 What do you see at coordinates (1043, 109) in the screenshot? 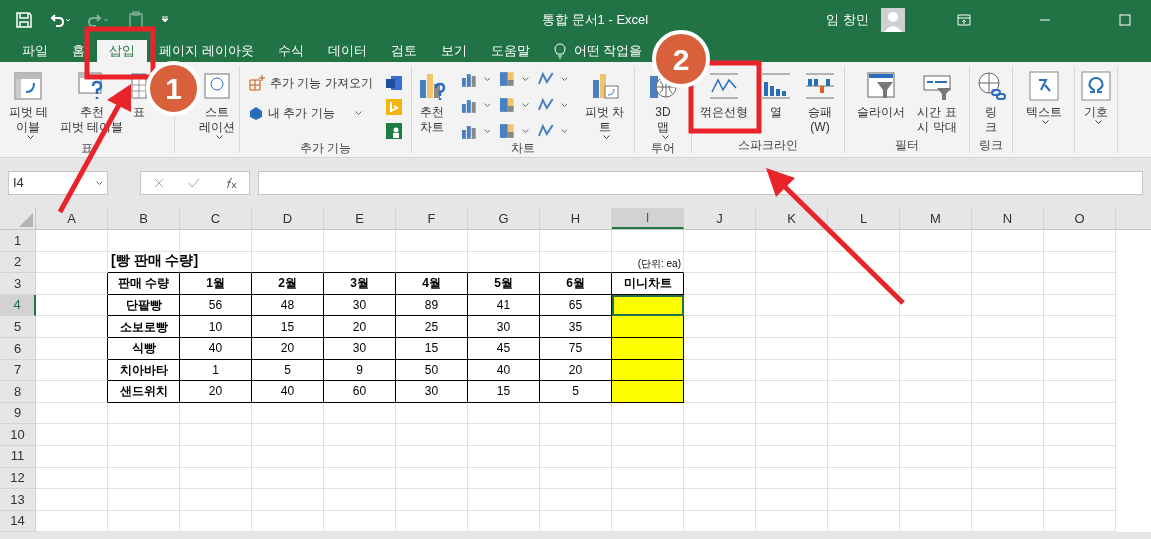
I see `ribbon-button: 텍스트` at bounding box center [1043, 109].